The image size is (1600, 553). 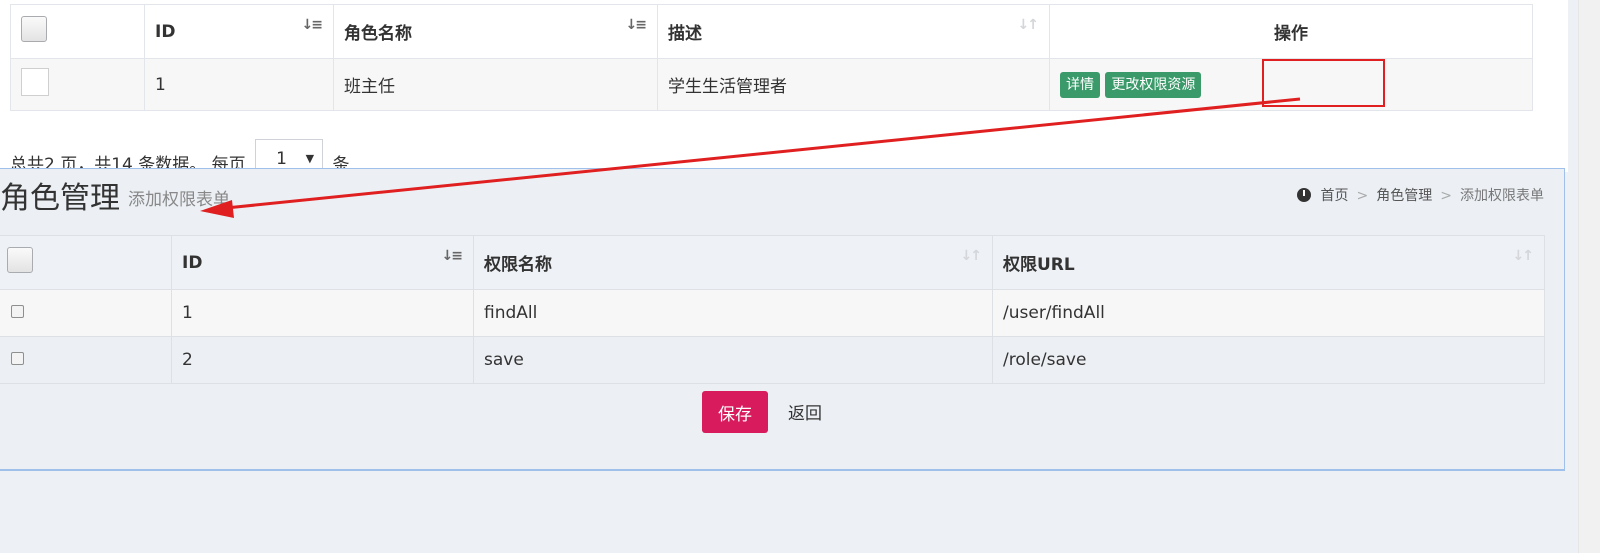 What do you see at coordinates (495, 84) in the screenshot?
I see `cell-role-name: 班主任` at bounding box center [495, 84].